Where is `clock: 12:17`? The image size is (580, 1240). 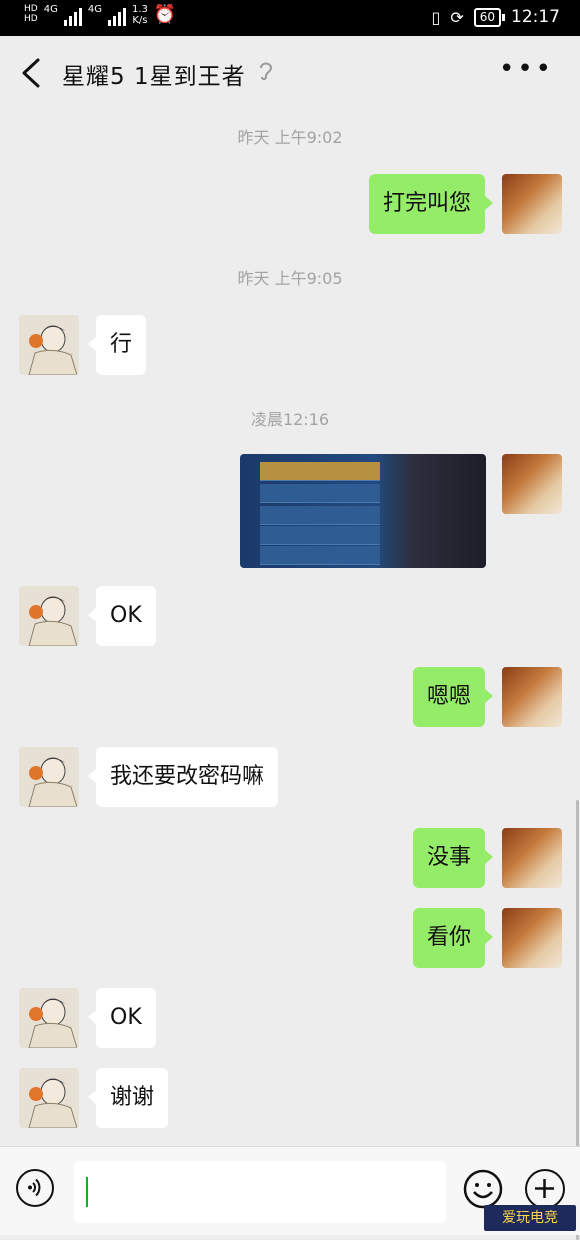 clock: 12:17 is located at coordinates (535, 17).